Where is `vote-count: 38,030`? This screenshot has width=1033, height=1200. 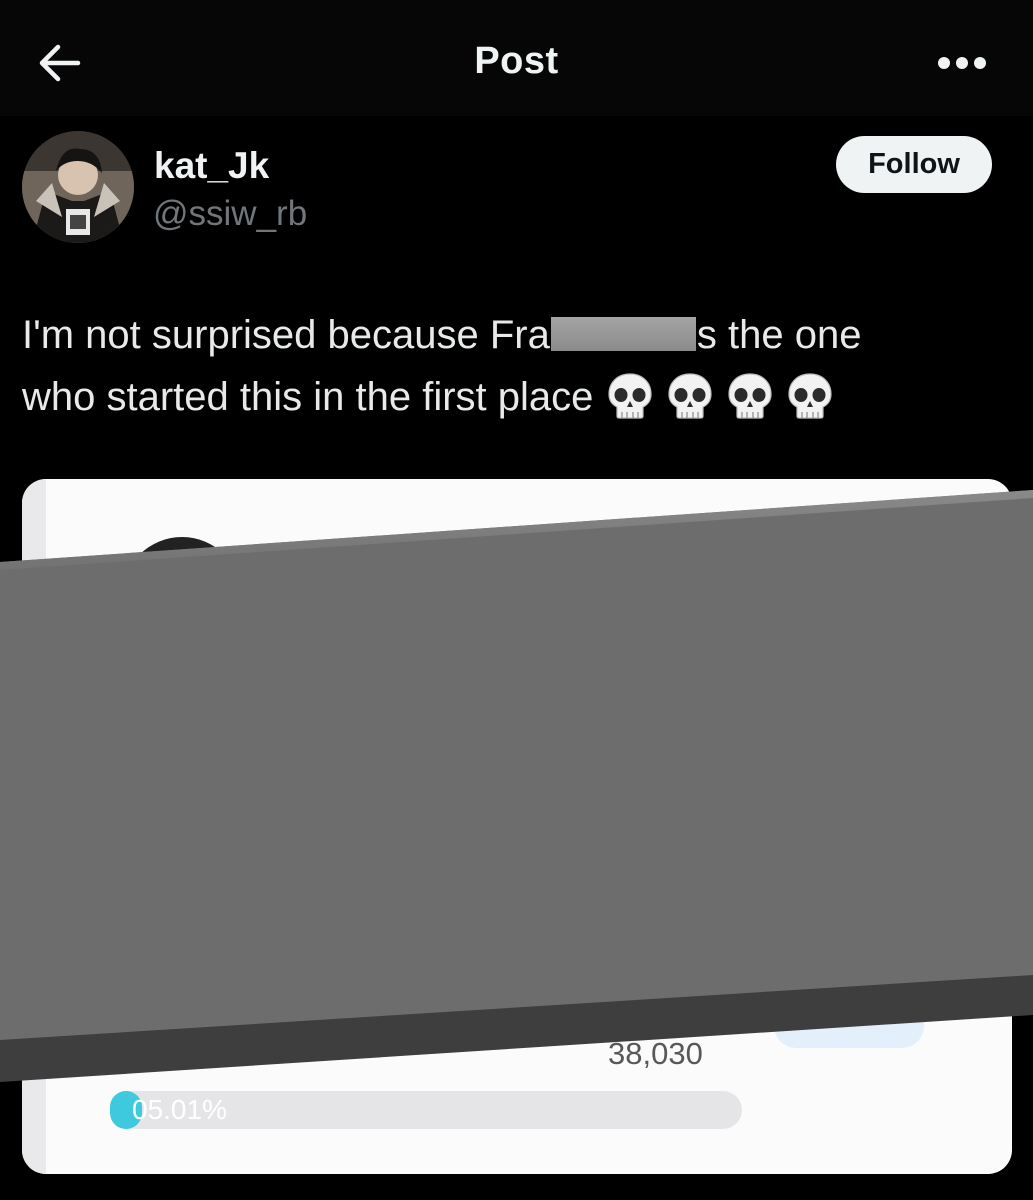 vote-count: 38,030 is located at coordinates (655, 1053).